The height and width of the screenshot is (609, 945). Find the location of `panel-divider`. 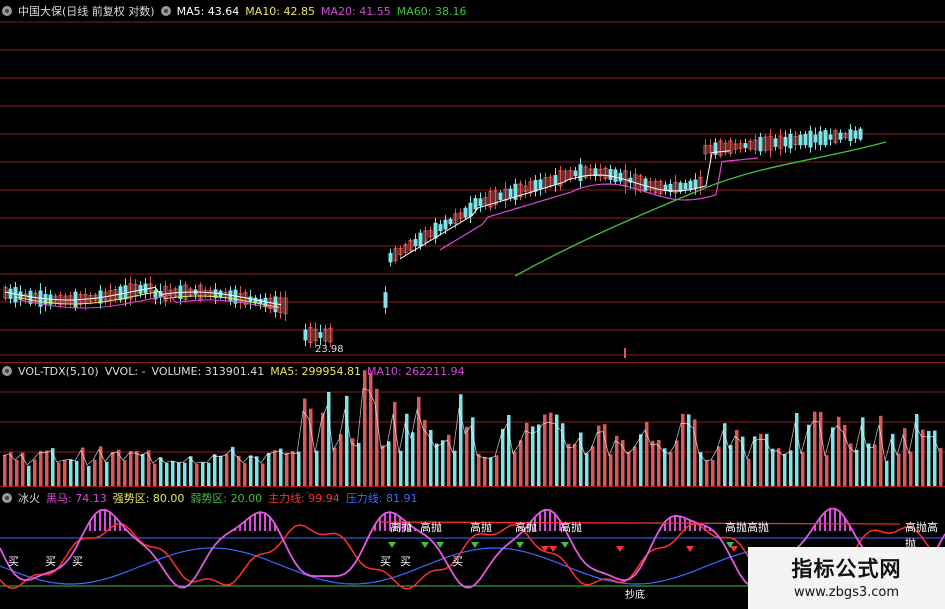

panel-divider is located at coordinates (472, 486).